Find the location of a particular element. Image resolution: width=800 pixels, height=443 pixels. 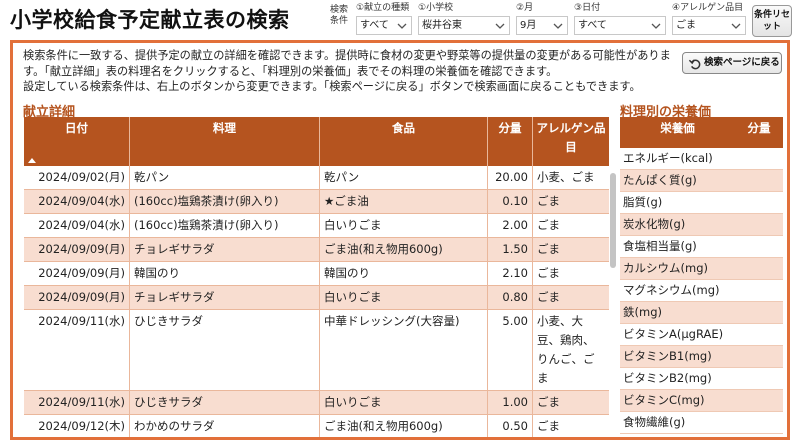

filter-label: ①献立の種類 is located at coordinates (383, 8).